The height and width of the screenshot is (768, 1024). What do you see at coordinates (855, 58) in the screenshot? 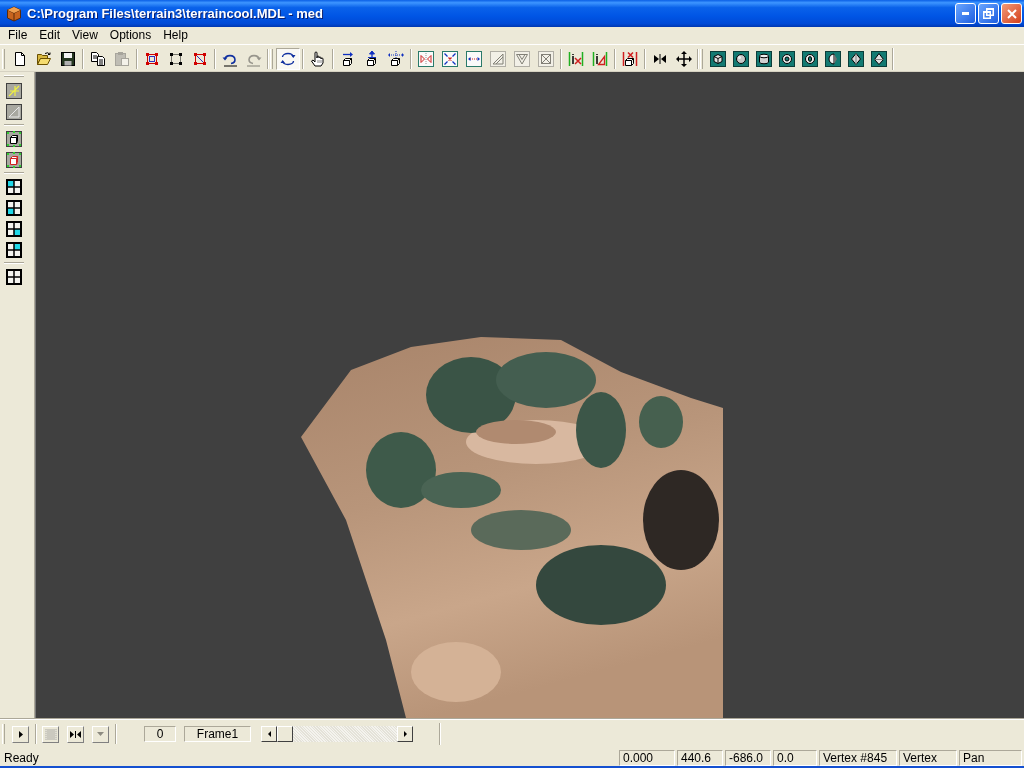
I see `diamond-tile-icon` at bounding box center [855, 58].